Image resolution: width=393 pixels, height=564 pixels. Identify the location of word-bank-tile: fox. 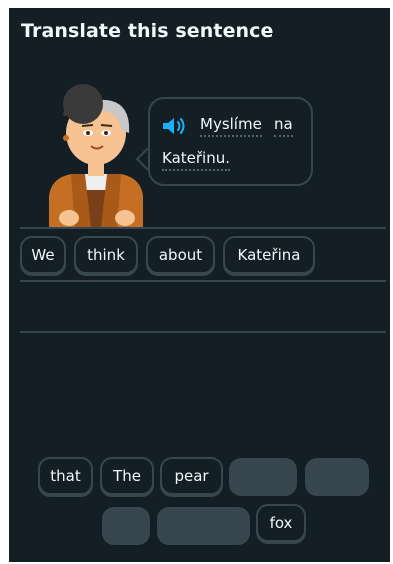
(281, 523).